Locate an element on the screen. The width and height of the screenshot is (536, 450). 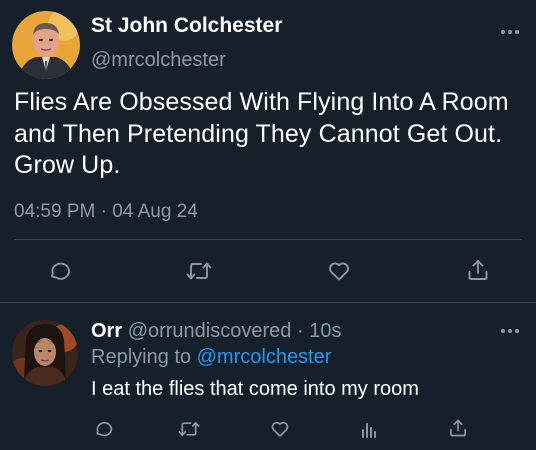
main-tweet-avatar is located at coordinates (46, 45).